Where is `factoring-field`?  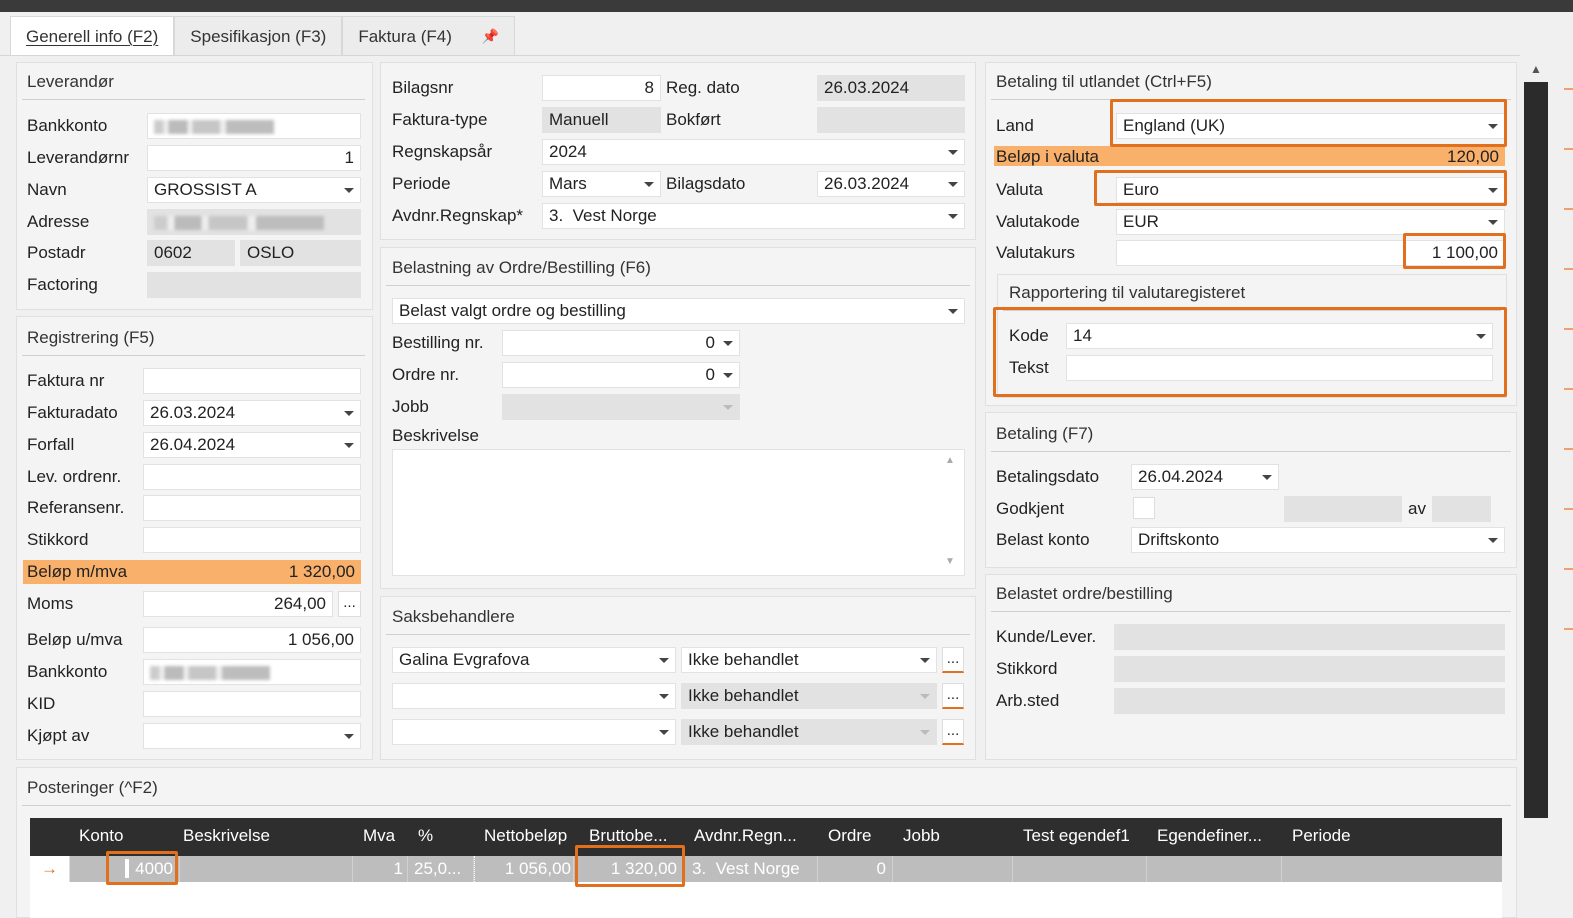
factoring-field is located at coordinates (254, 285).